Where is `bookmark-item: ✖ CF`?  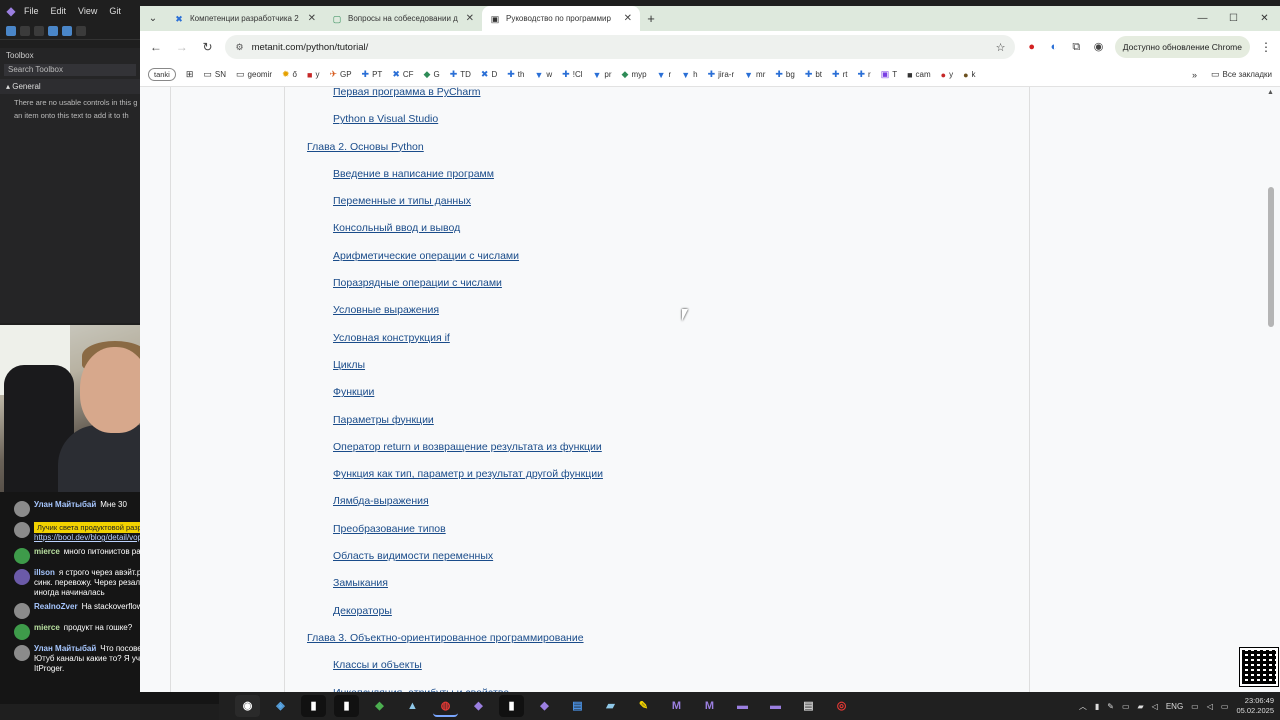
bookmark-item: ✖ CF is located at coordinates (402, 74).